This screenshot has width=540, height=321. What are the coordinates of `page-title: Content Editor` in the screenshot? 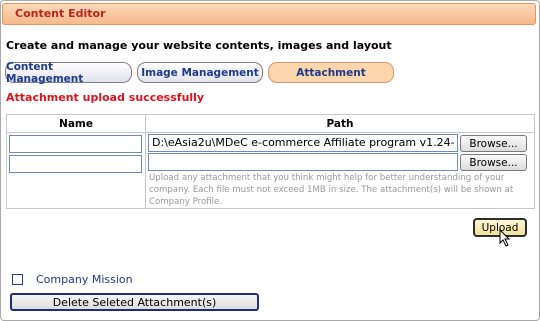 It's located at (60, 13).